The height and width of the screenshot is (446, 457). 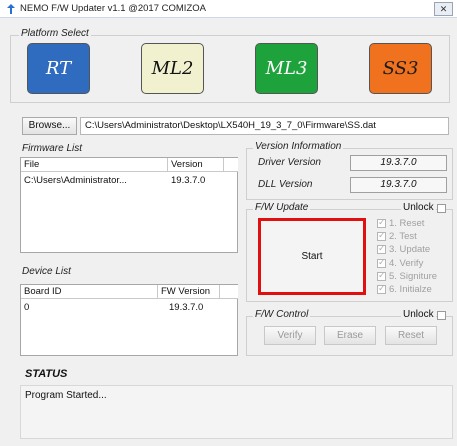 I want to click on platform-rt-label: RT, so click(x=58, y=68).